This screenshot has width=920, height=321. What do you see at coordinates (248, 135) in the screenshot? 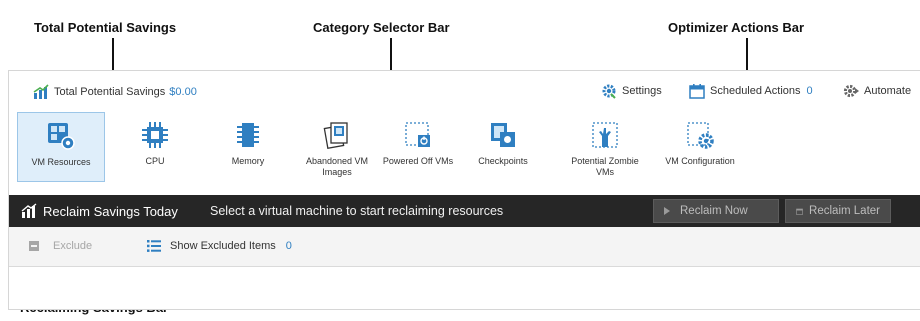
I see `memory-icon` at bounding box center [248, 135].